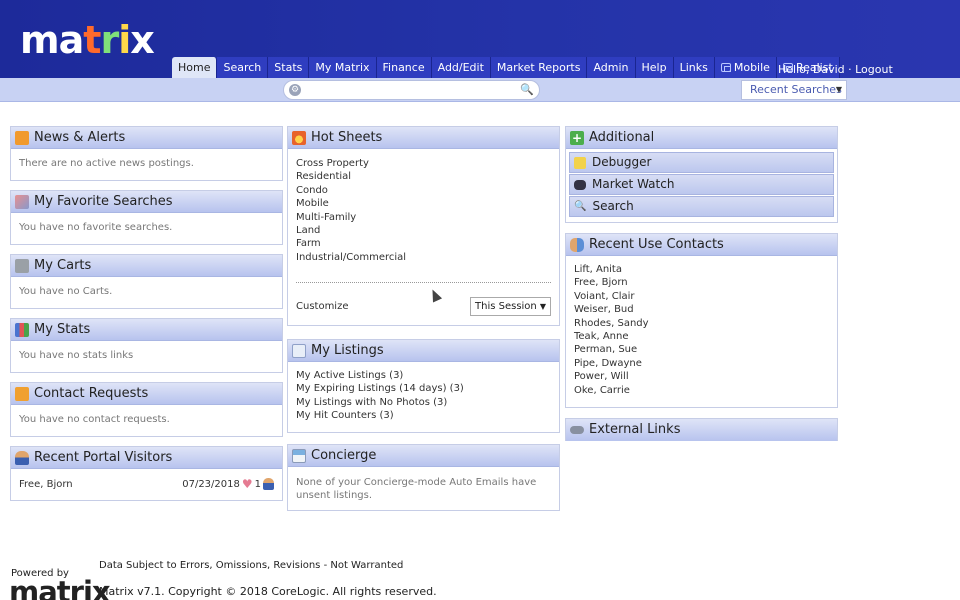  Describe the element at coordinates (66, 291) in the screenshot. I see `empty-message: You have no Carts.` at that location.